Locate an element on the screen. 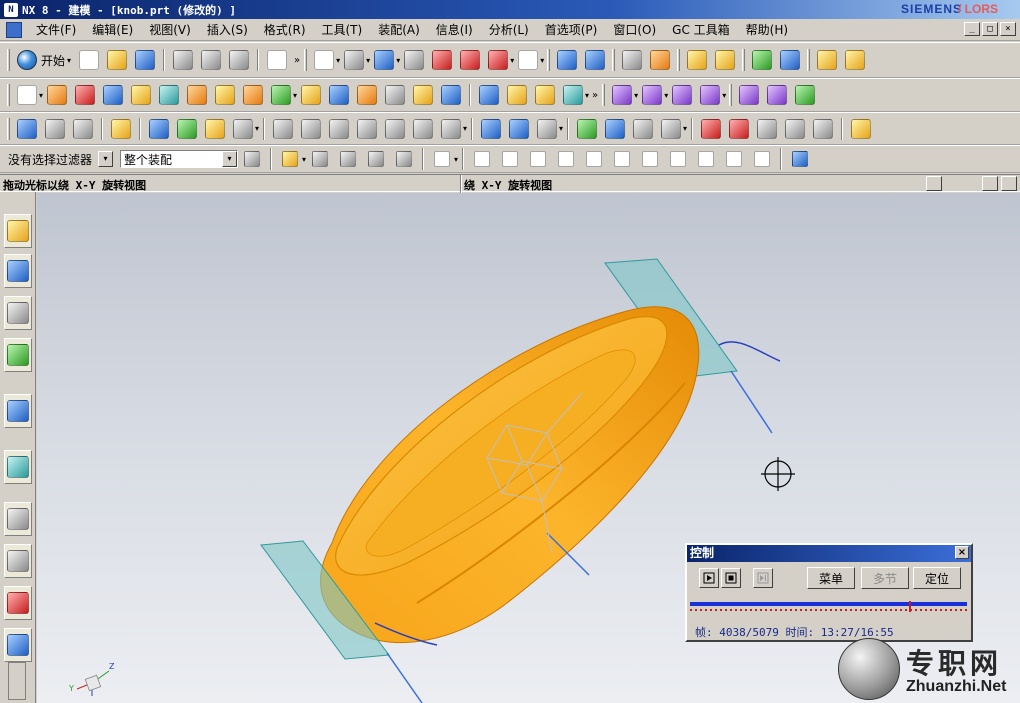 The width and height of the screenshot is (1020, 703). menu-information: 信息(I) is located at coordinates (454, 29).